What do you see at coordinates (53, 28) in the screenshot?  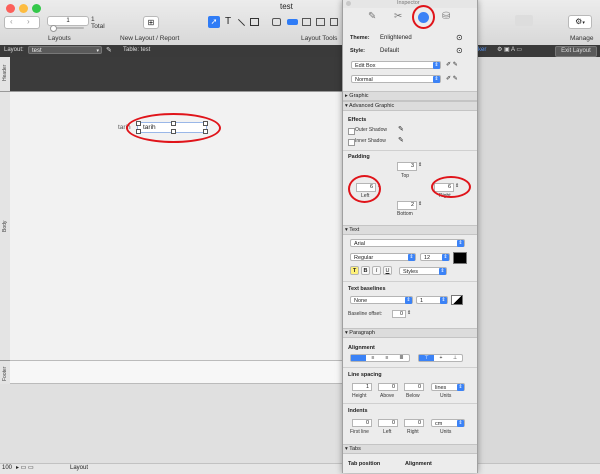 I see `slider-knob` at bounding box center [53, 28].